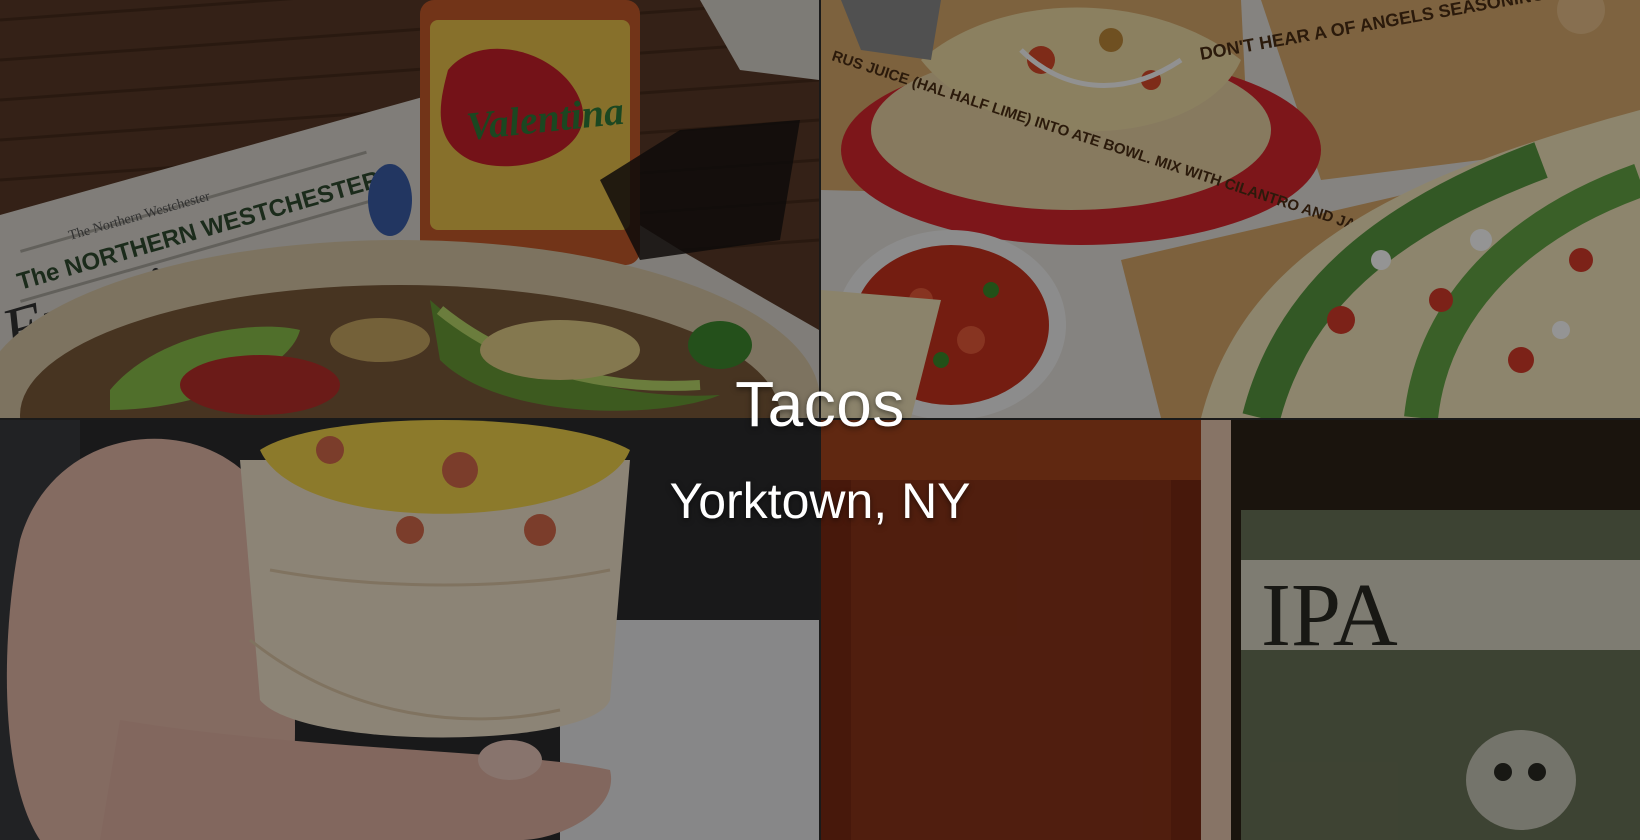 Image resolution: width=1640 pixels, height=840 pixels. I want to click on location-subtitle: Yorktown, NY, so click(820, 501).